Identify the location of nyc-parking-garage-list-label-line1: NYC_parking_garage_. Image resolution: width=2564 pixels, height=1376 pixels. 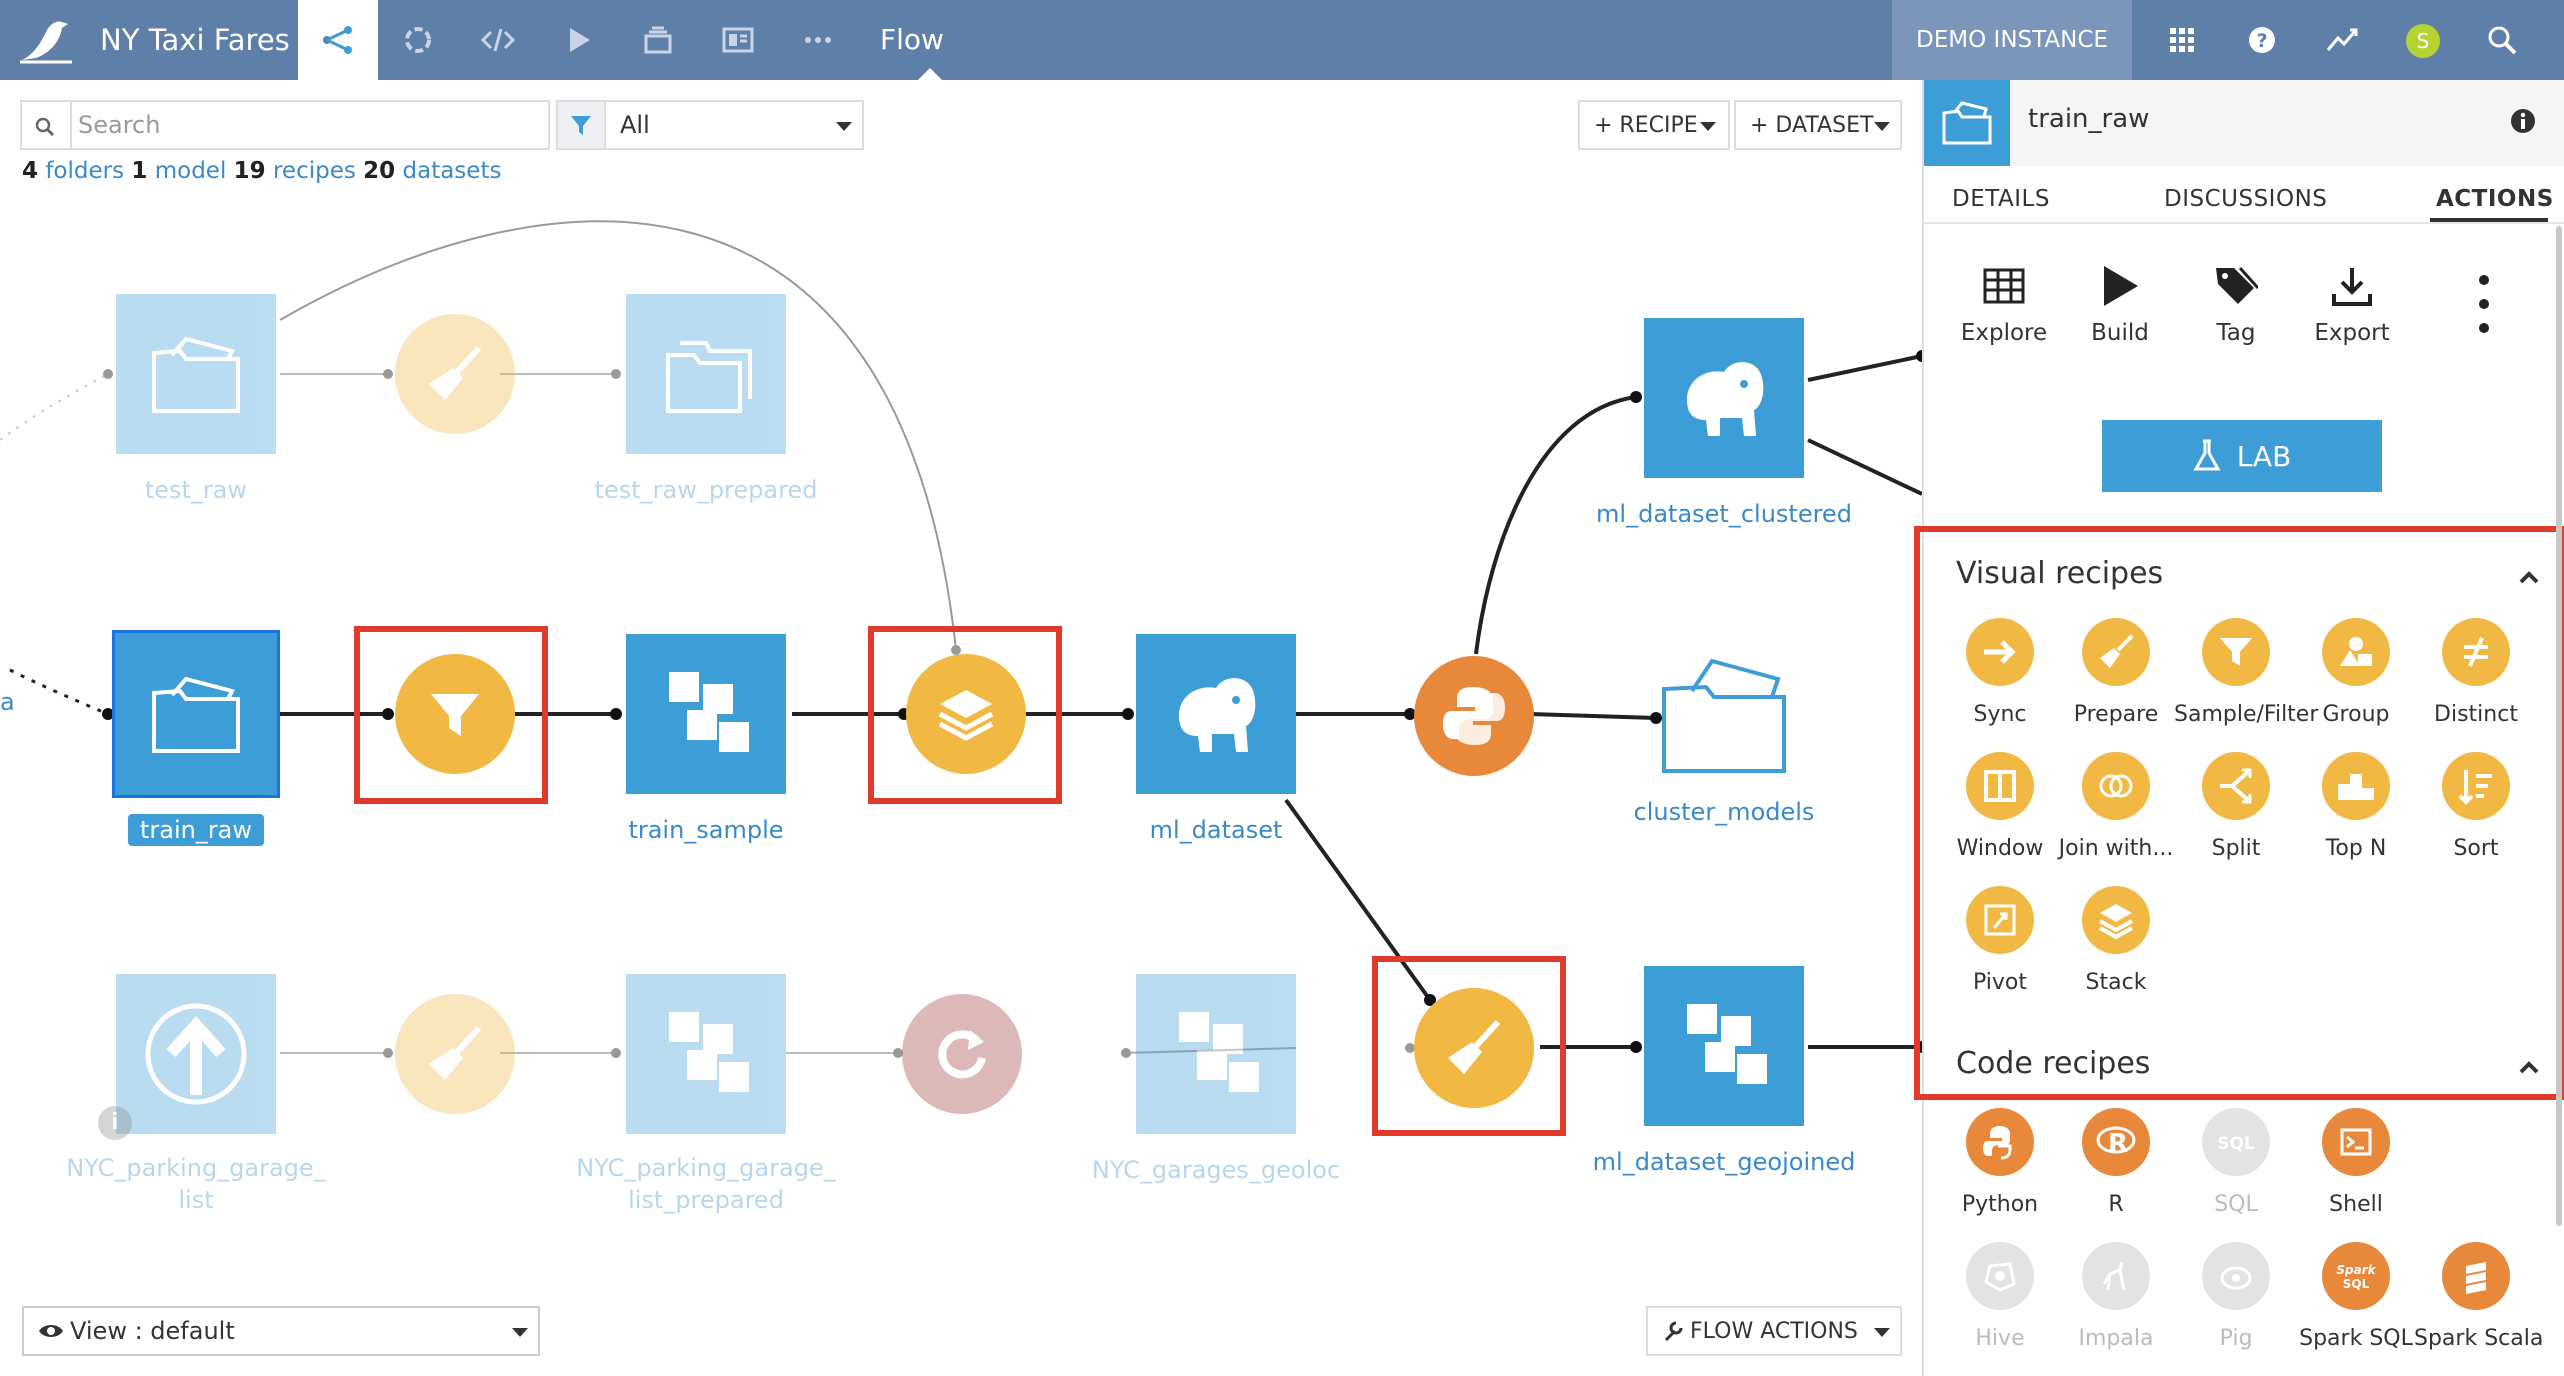
(196, 1168).